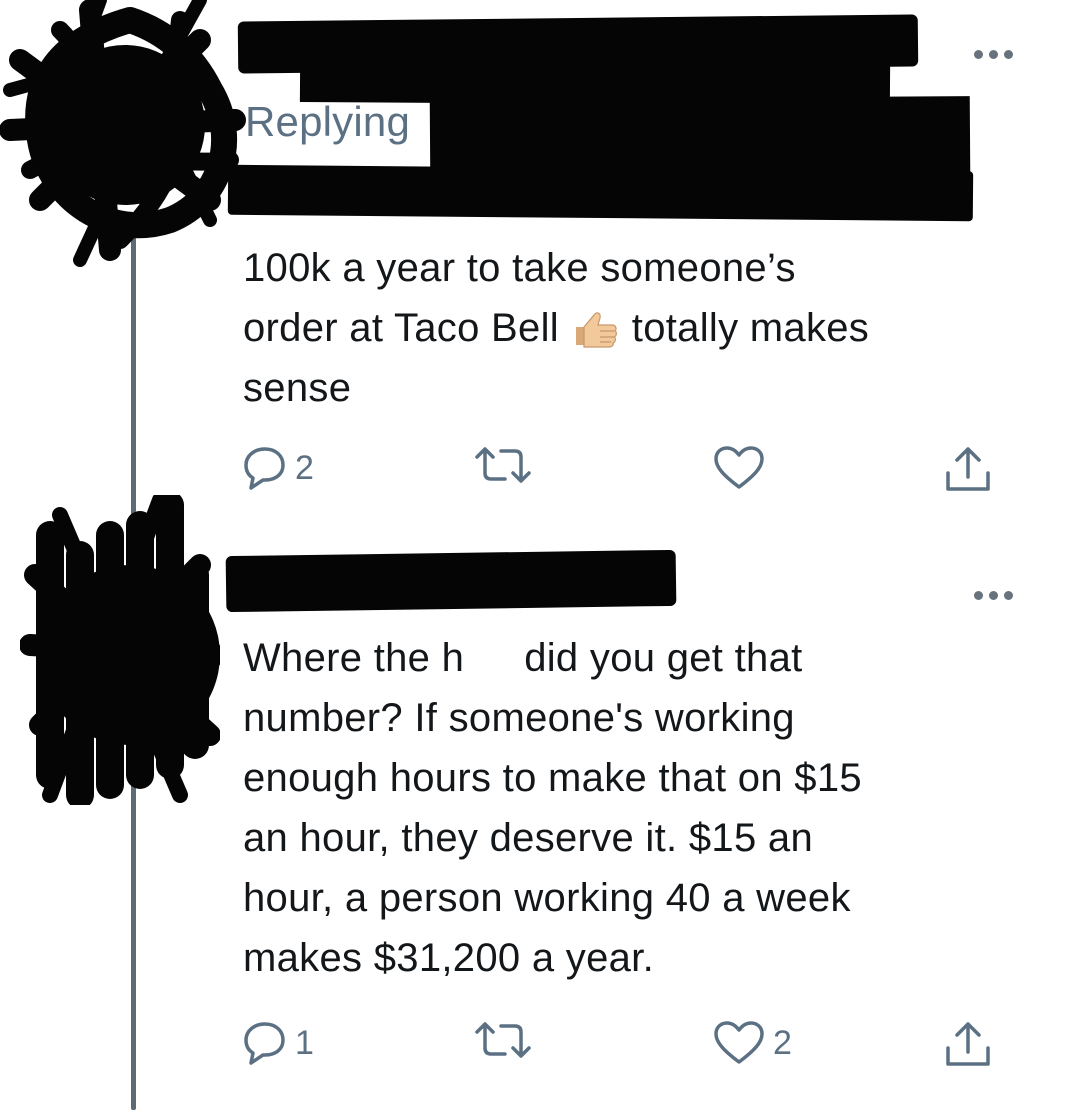  I want to click on like-button: 2, so click(752, 1043).